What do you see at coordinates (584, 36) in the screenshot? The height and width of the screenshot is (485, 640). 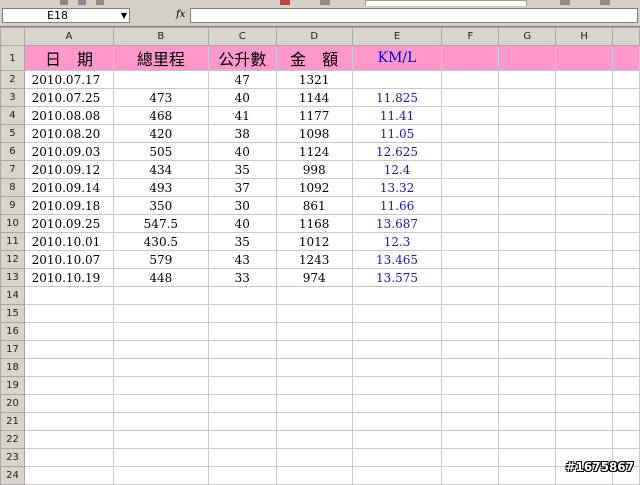 I see `column-header-h: H` at bounding box center [584, 36].